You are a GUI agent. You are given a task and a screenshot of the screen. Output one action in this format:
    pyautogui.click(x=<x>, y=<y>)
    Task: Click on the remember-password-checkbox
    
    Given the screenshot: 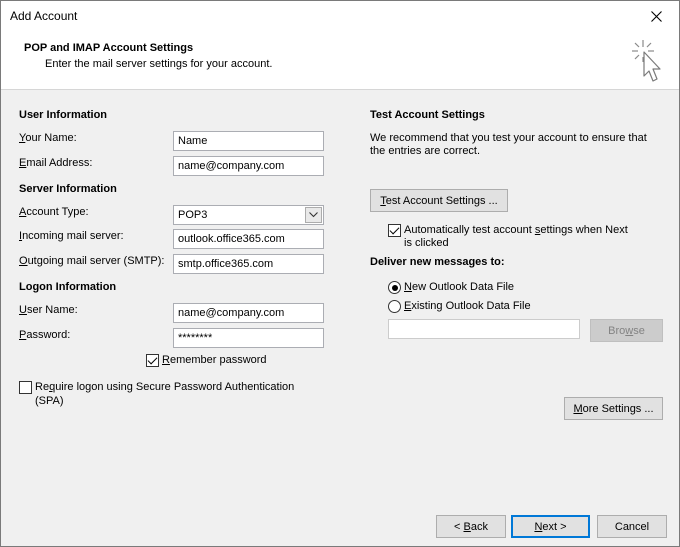 What is the action you would take?
    pyautogui.click(x=152, y=360)
    